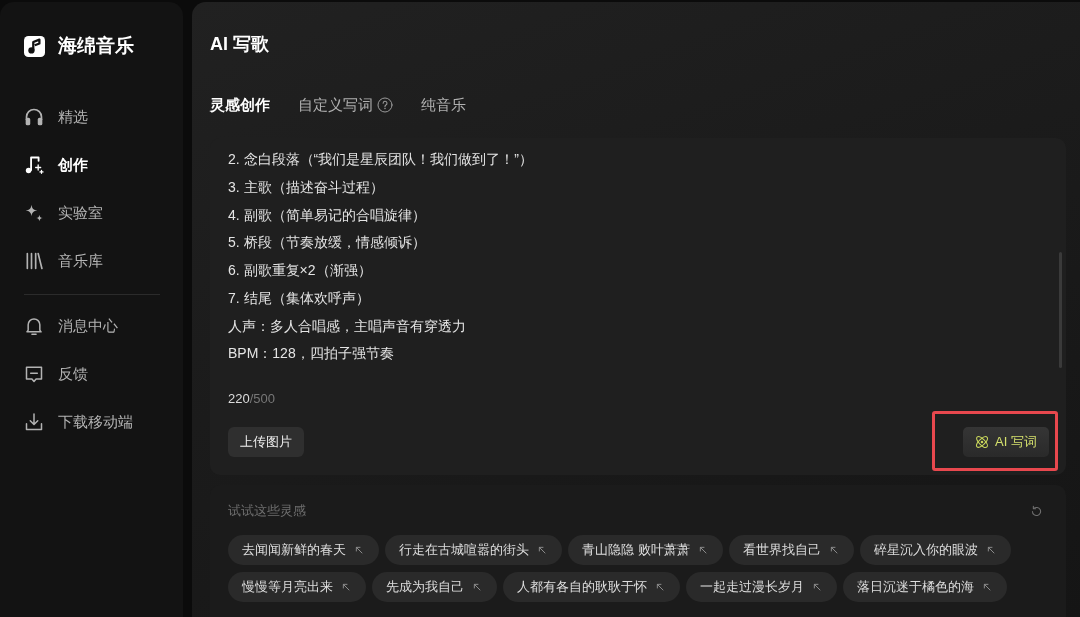  Describe the element at coordinates (266, 442) in the screenshot. I see `upload-image-button: 上传图片` at that location.